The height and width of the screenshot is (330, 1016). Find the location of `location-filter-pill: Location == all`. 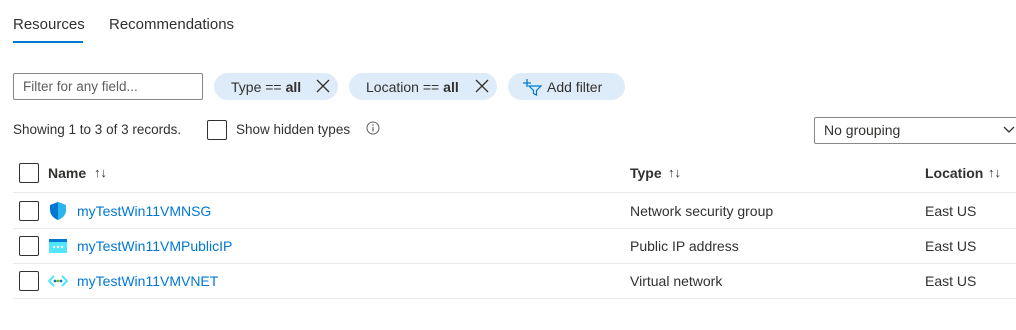

location-filter-pill: Location == all is located at coordinates (423, 86).